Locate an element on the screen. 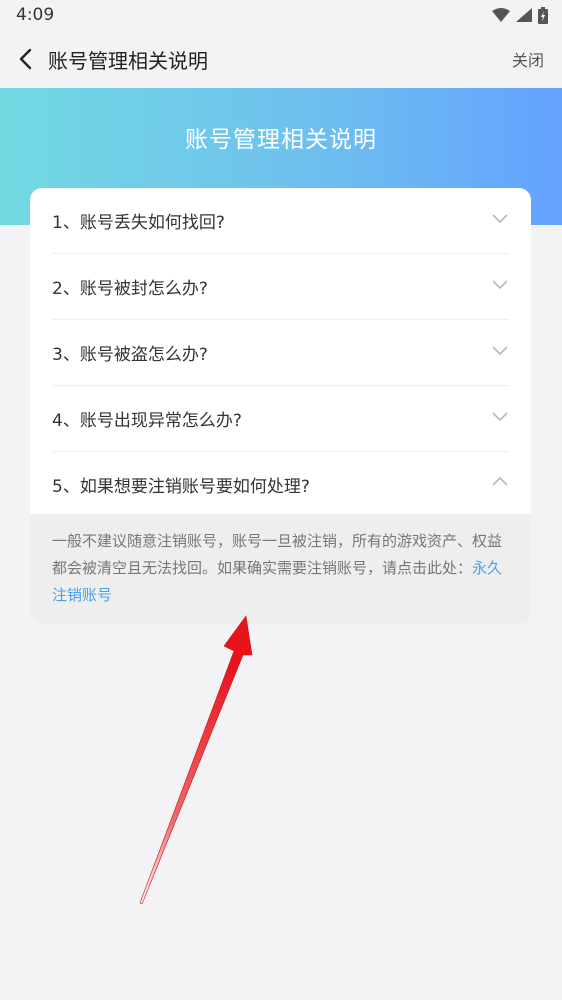 This screenshot has height=1000, width=562. status-time: 4:09 is located at coordinates (35, 15).